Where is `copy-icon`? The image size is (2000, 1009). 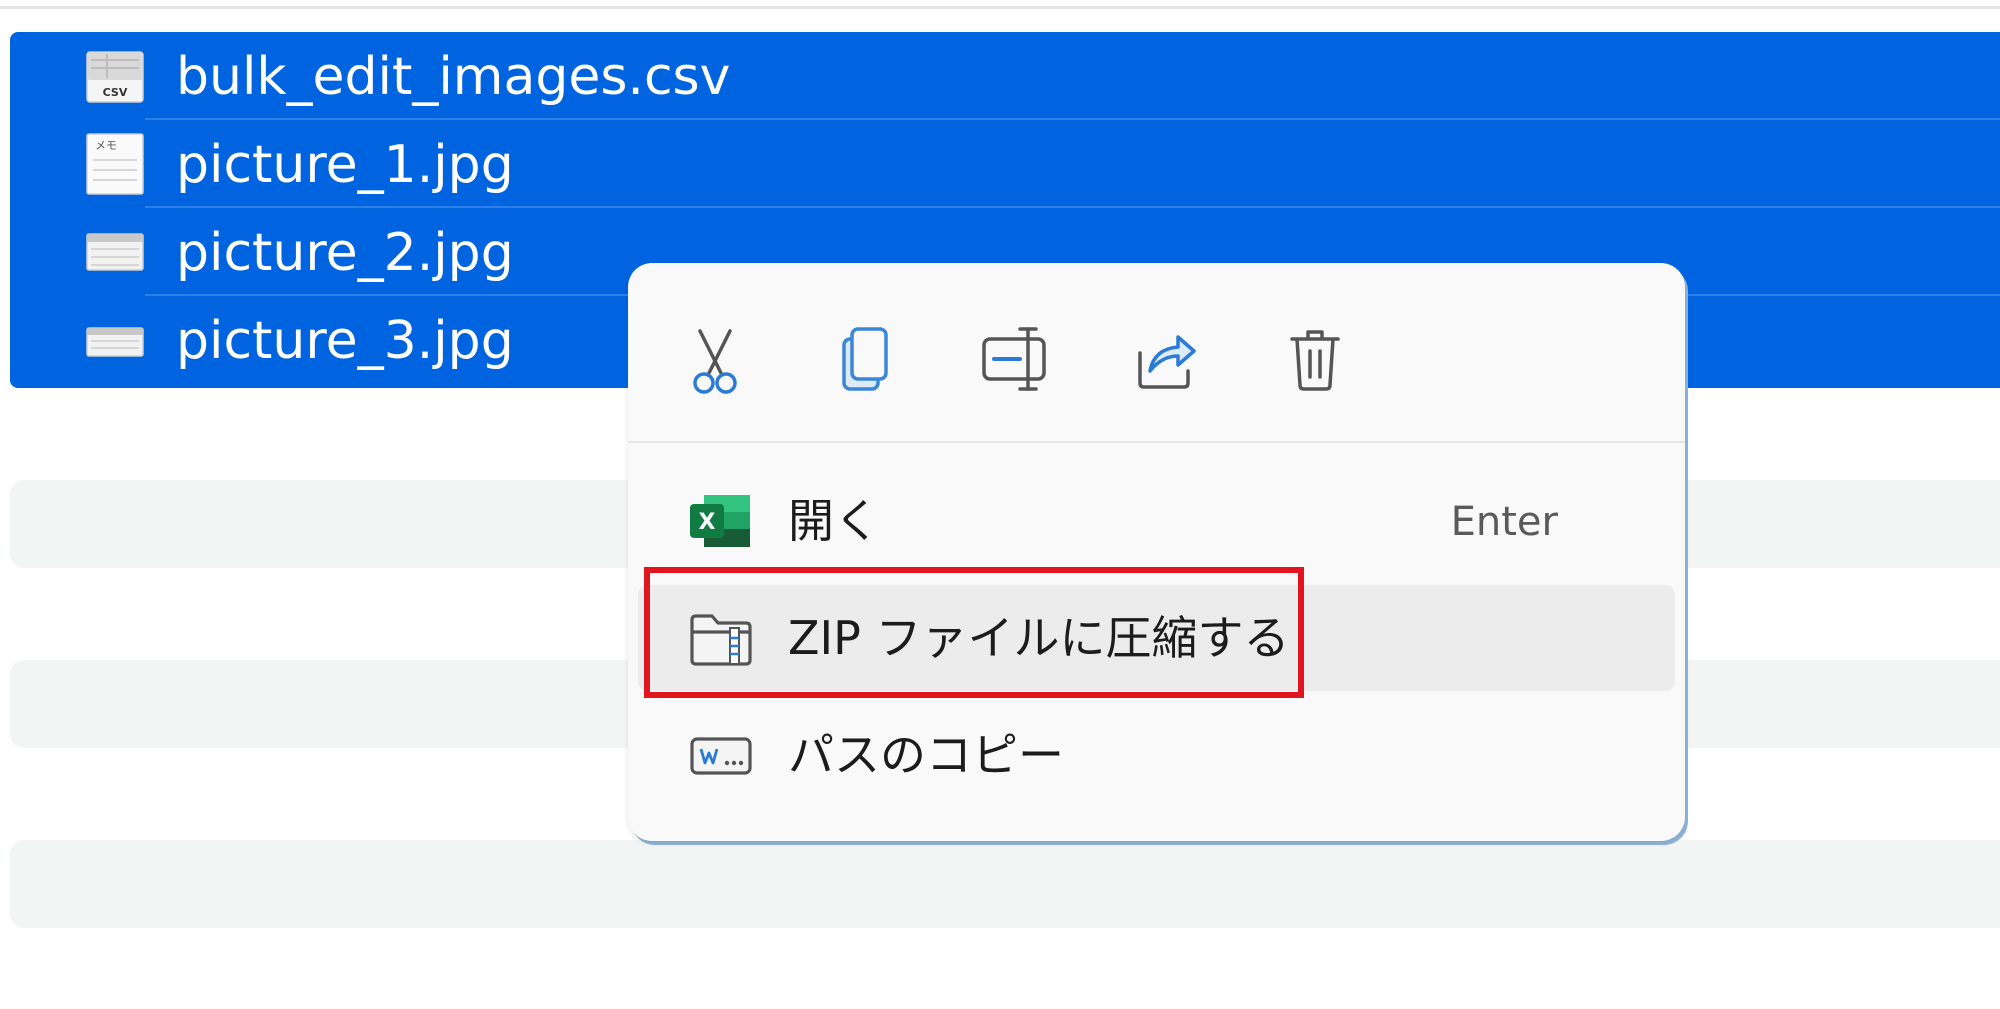 copy-icon is located at coordinates (865, 359).